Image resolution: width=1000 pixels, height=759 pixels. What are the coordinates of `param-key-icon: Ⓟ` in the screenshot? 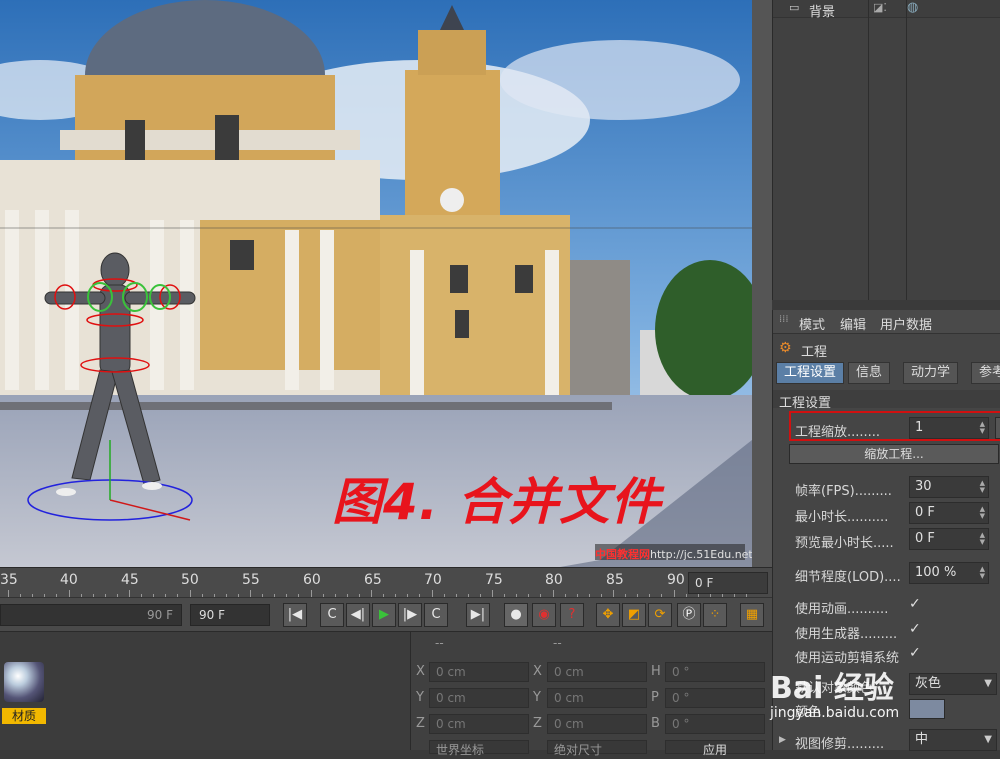 It's located at (689, 615).